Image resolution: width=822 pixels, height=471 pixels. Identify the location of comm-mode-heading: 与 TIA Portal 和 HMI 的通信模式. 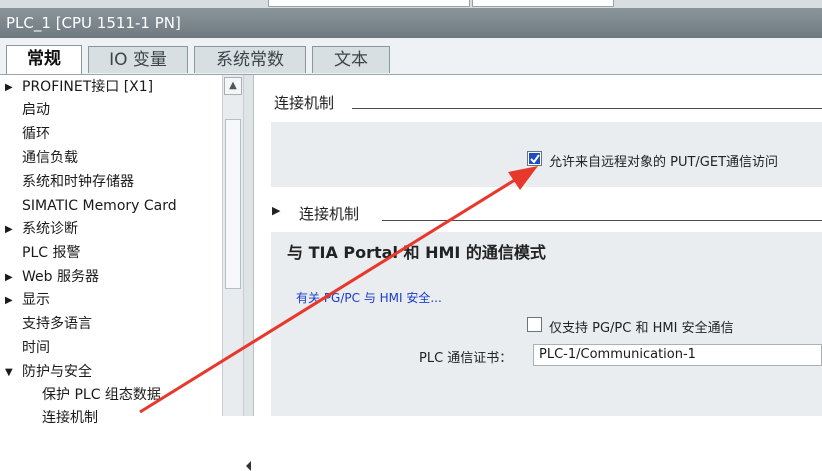
(416, 252).